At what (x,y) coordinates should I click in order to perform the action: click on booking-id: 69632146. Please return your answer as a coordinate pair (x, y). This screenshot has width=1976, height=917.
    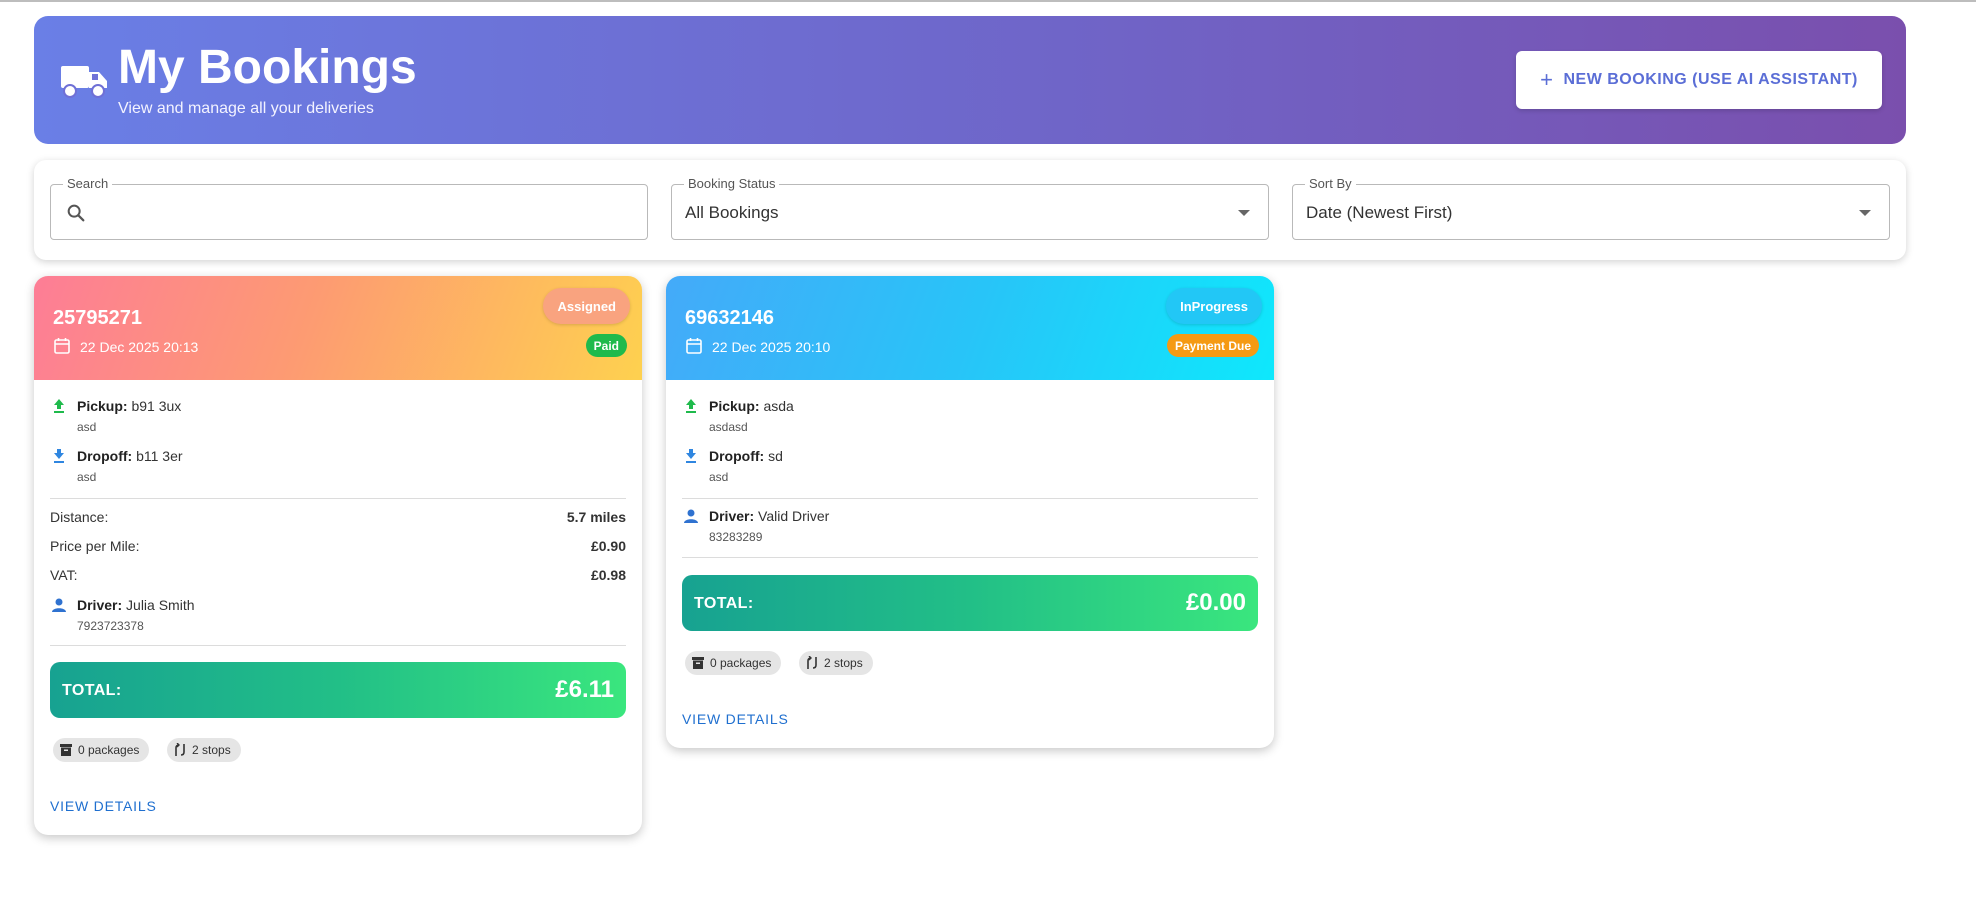
    Looking at the image, I should click on (729, 318).